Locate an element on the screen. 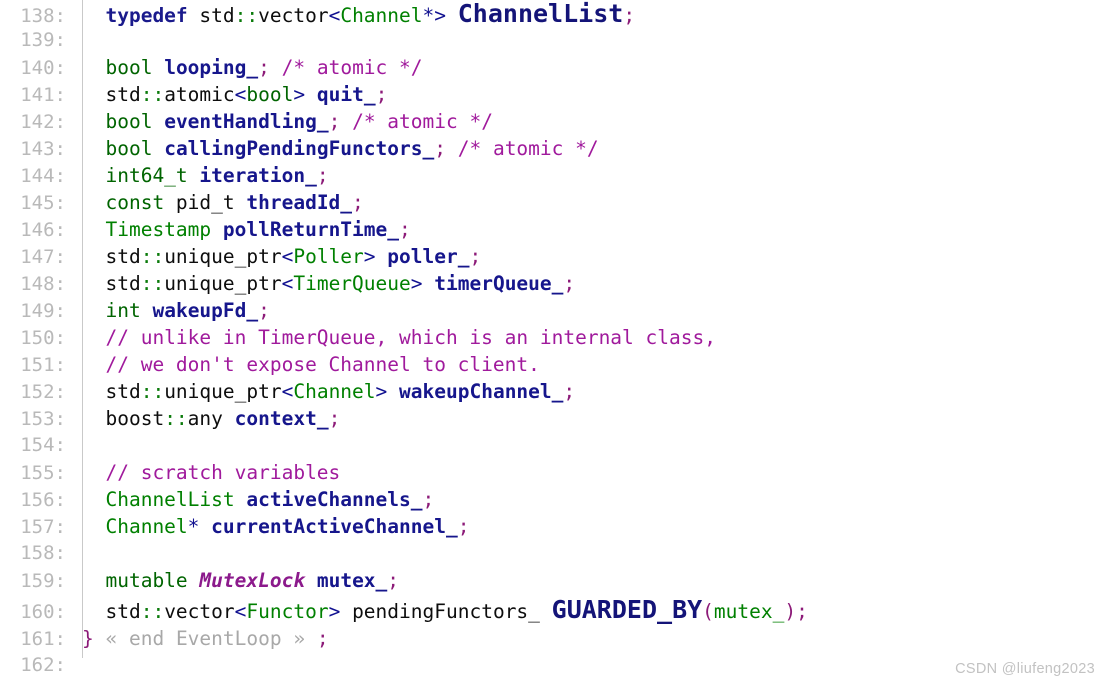 The width and height of the screenshot is (1109, 688). line-content: int64_t iteration_; is located at coordinates (217, 175).